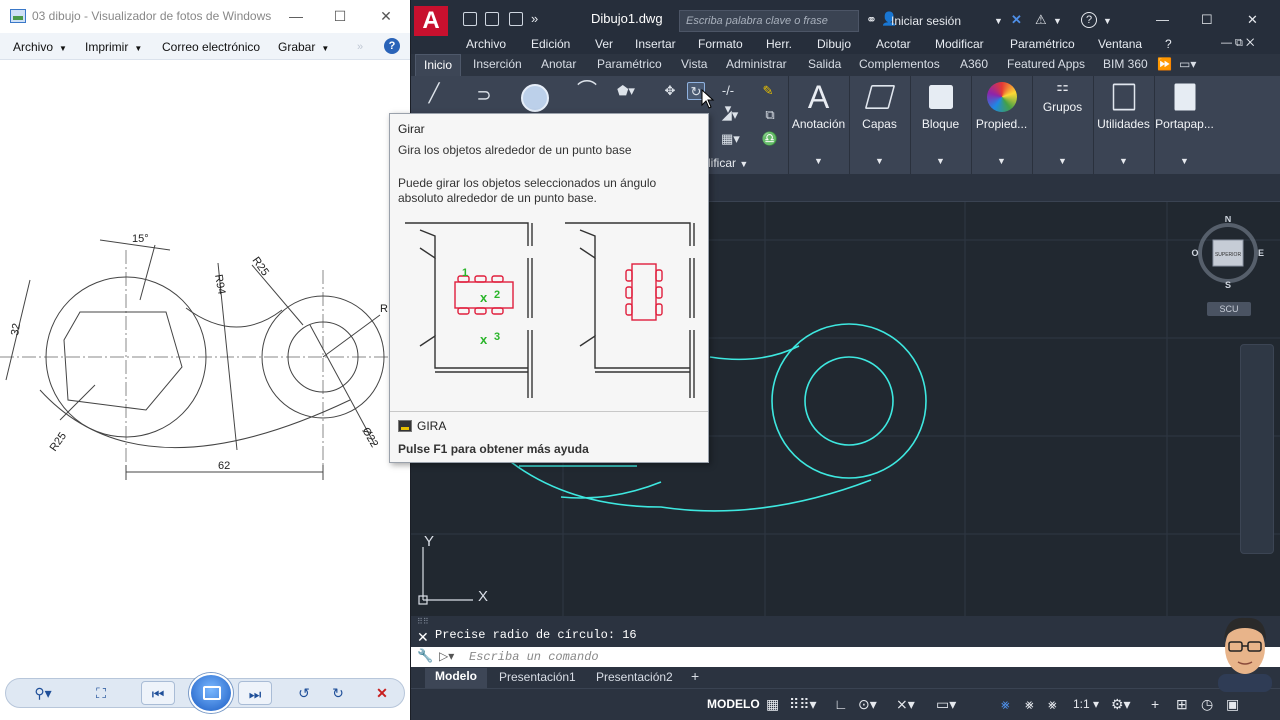 The width and height of the screenshot is (1280, 720). I want to click on gear-icon: ⚙▾, so click(1121, 704).